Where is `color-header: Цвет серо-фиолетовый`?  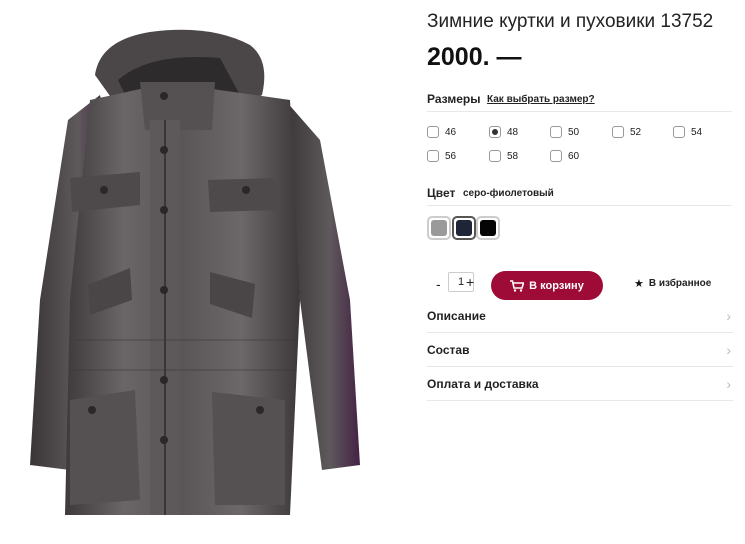 color-header: Цвет серо-фиолетовый is located at coordinates (579, 196).